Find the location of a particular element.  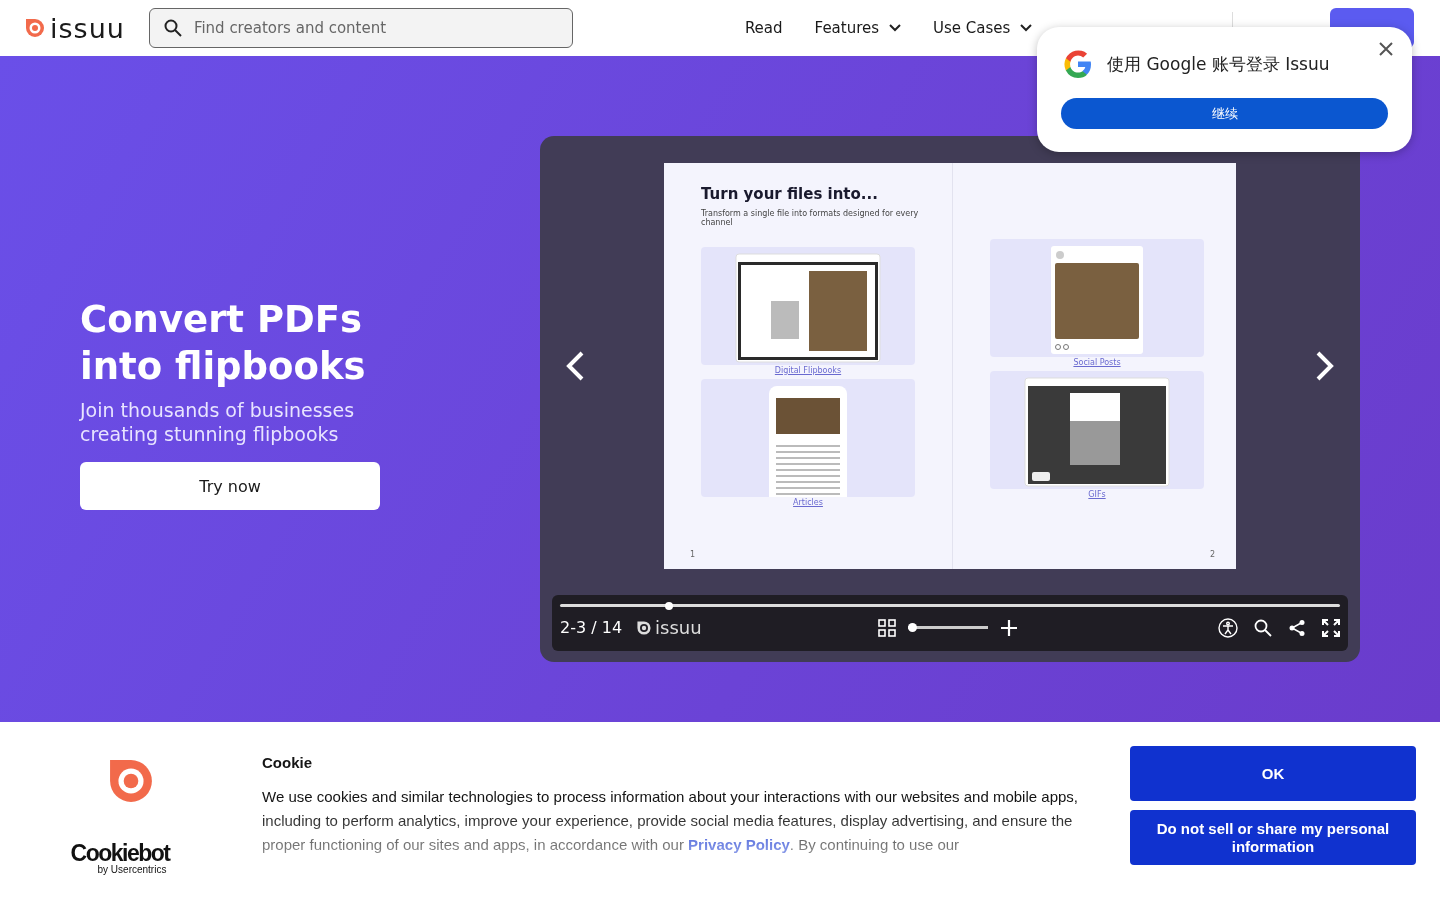

cookie-text: We use cookies and similar technologies to process information about your interactions with our websites and mobile apps, including to perform analytics, improve your experience, provide social media features, display advertising, and ensure the proper functioning of our sites and apps, in accordance with our Privacy Policy. By continuing to use our is located at coordinates (670, 821).